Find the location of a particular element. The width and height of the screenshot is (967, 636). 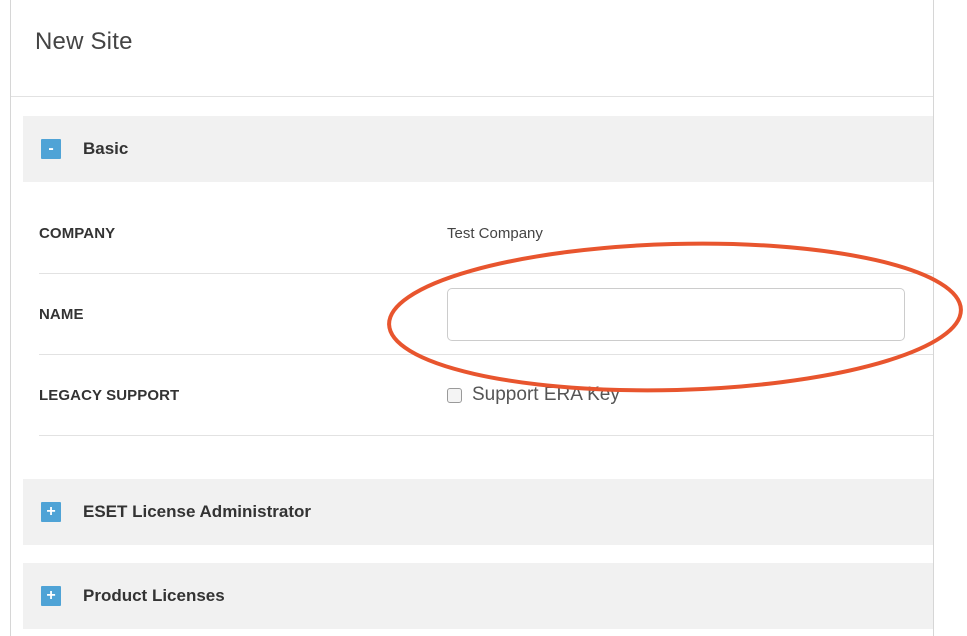

section-basic-header: - Basic is located at coordinates (478, 149).